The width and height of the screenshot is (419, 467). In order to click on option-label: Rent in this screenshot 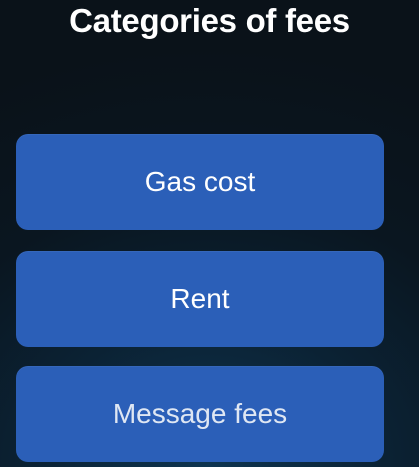, I will do `click(200, 298)`.